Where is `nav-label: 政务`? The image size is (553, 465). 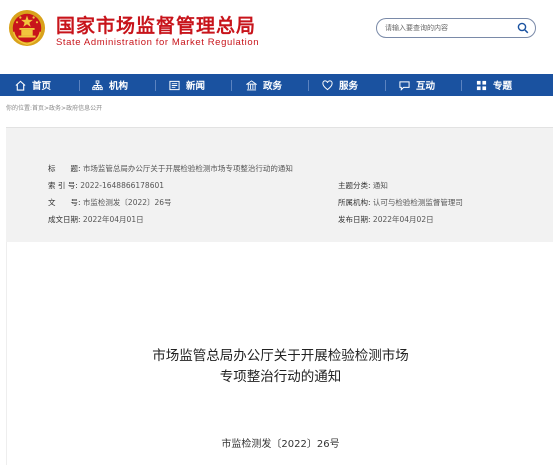
nav-label: 政务 is located at coordinates (273, 86).